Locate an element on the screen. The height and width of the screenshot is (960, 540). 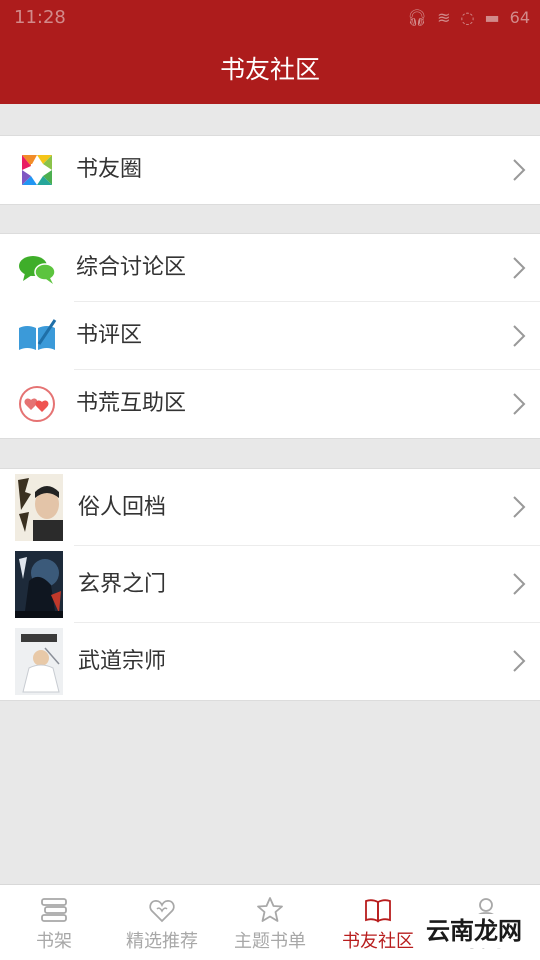
moments-label: 书友圈 is located at coordinates (109, 169).